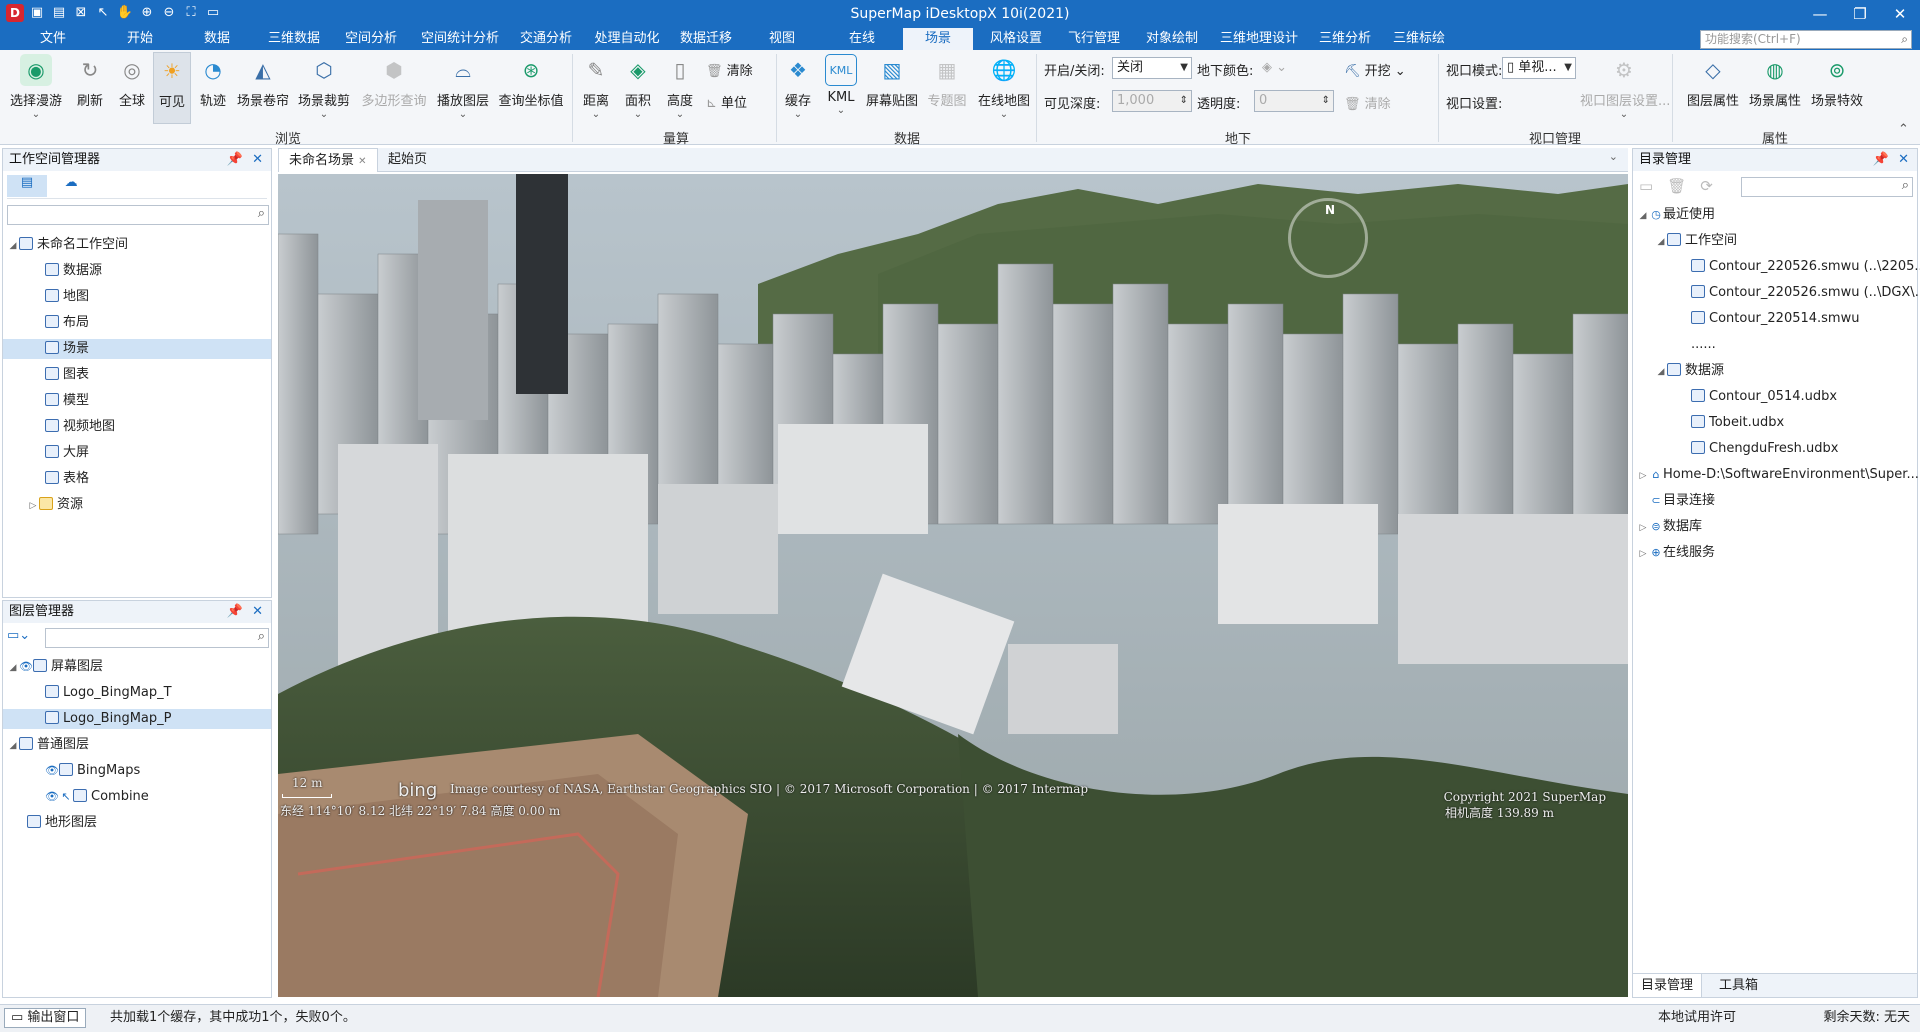 This screenshot has width=1920, height=1032. What do you see at coordinates (137, 719) in the screenshot?
I see `layer-item-logo-p: Logo_BingMap_P` at bounding box center [137, 719].